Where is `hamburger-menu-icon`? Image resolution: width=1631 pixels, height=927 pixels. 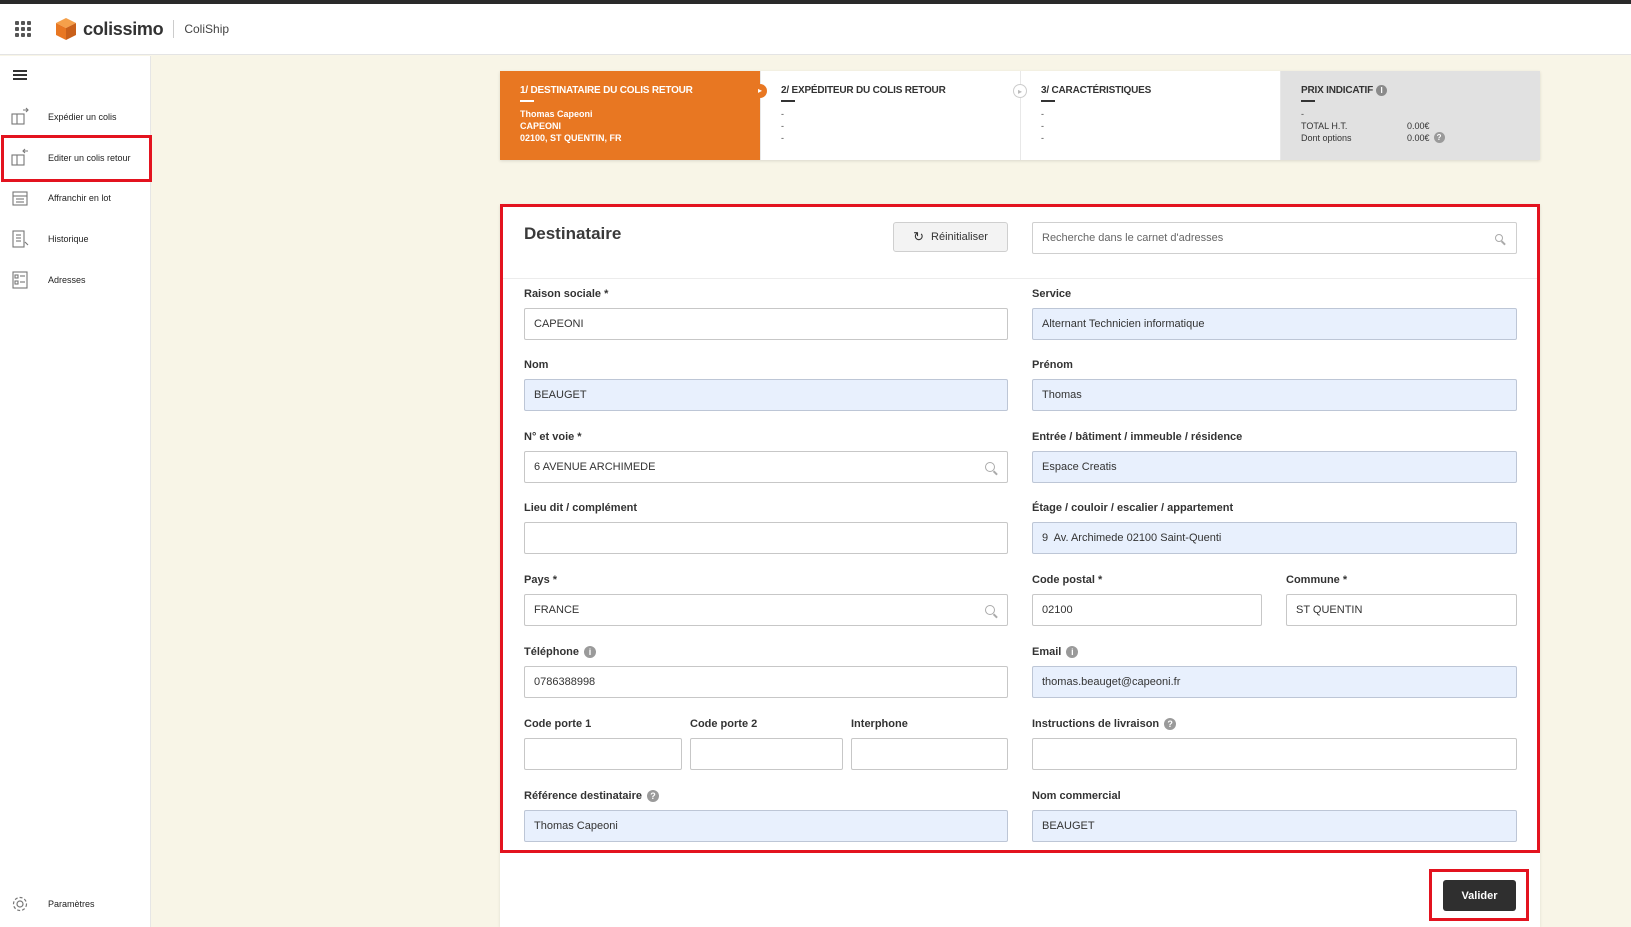 hamburger-menu-icon is located at coordinates (20, 75).